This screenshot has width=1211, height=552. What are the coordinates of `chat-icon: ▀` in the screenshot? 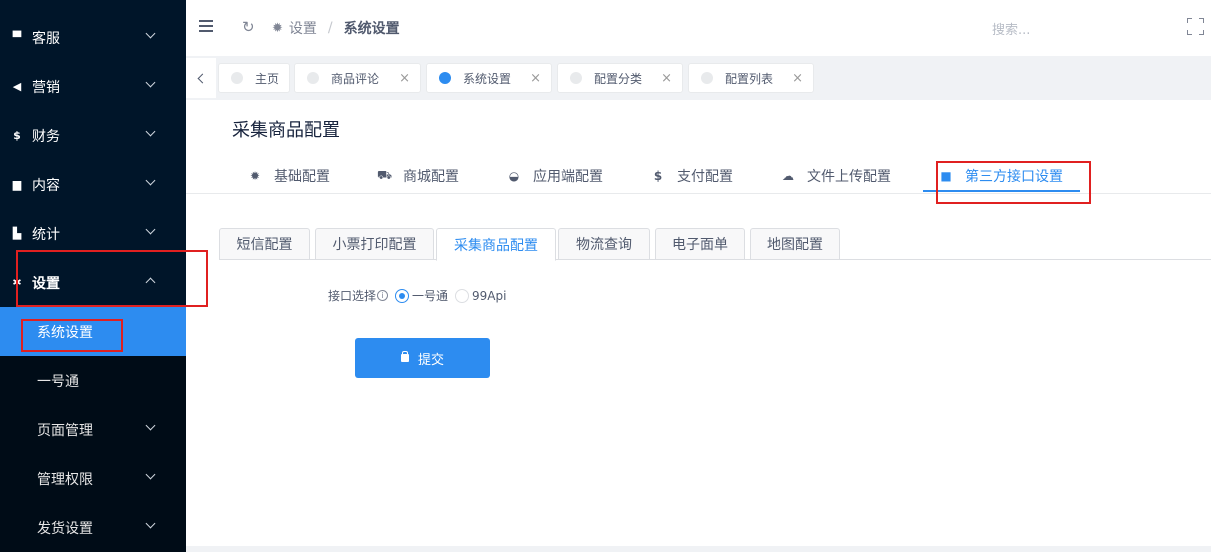 It's located at (17, 37).